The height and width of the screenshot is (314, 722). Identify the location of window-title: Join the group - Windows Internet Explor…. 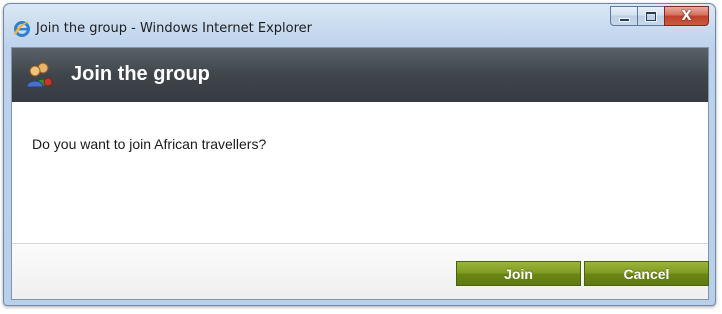
(174, 28).